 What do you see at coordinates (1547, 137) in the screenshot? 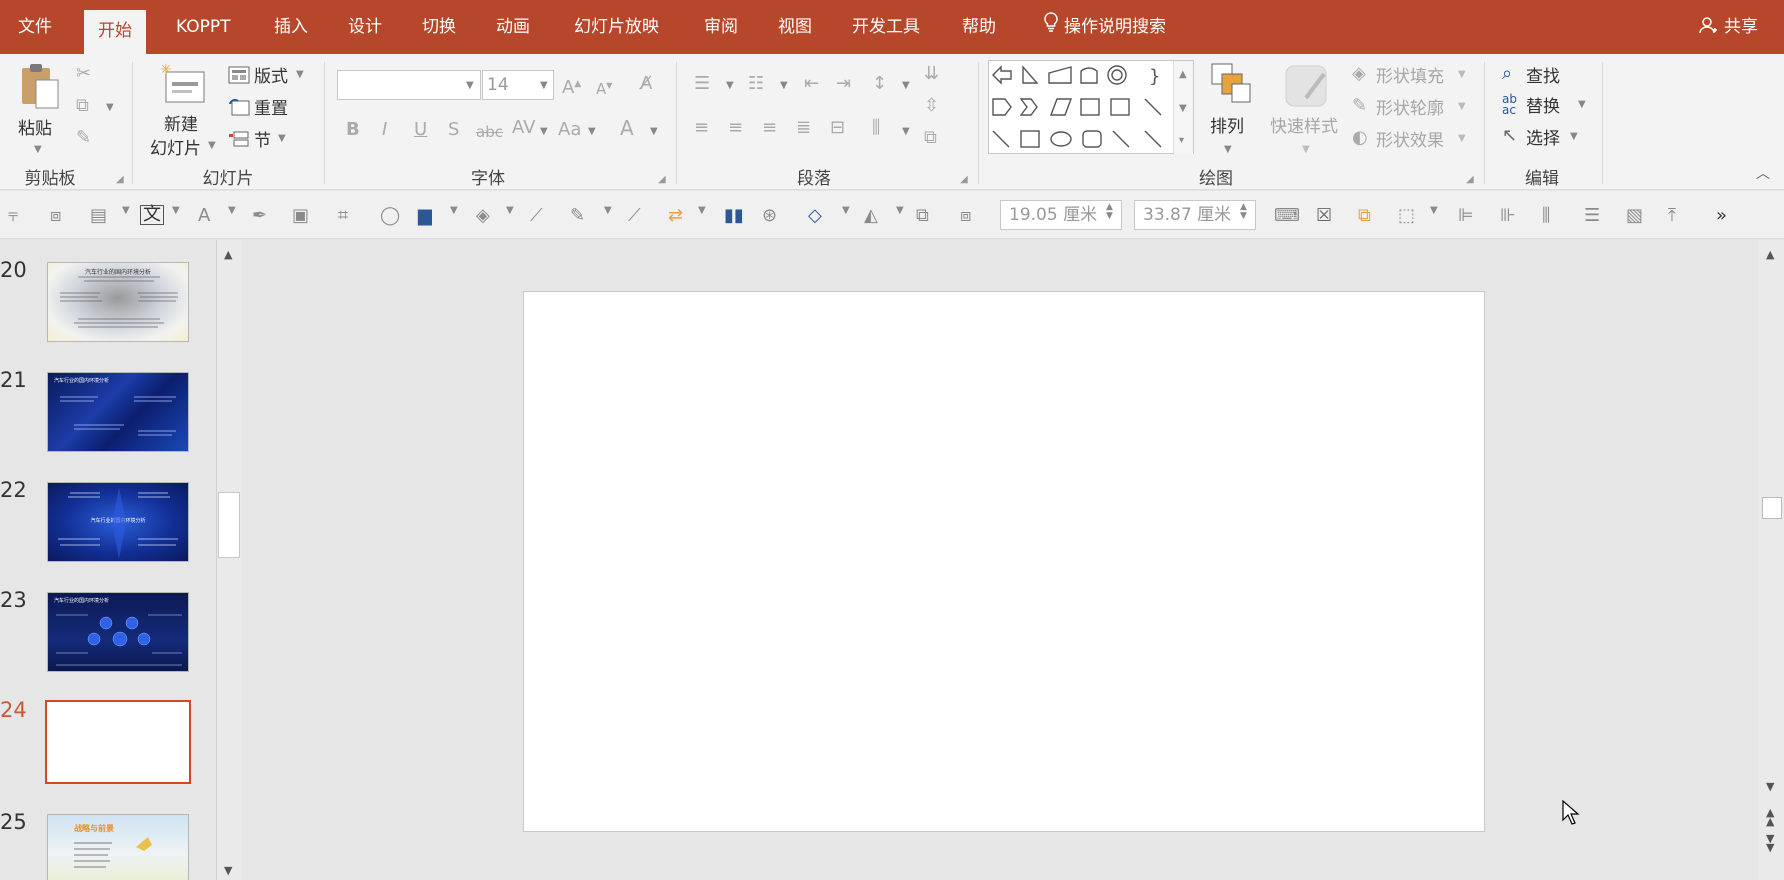
I see `select-button: ↖ 选择 ▼` at bounding box center [1547, 137].